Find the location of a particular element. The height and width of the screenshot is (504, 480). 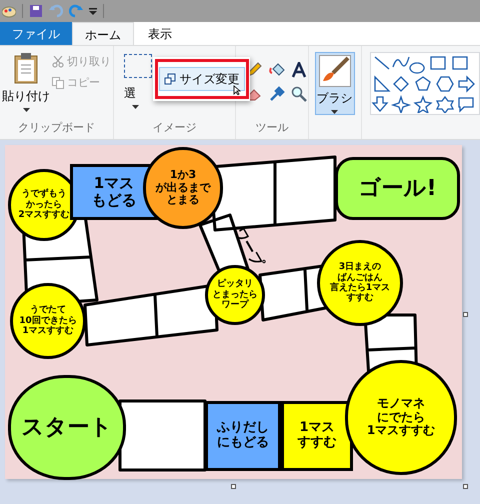

resize-icon is located at coordinates (170, 79).